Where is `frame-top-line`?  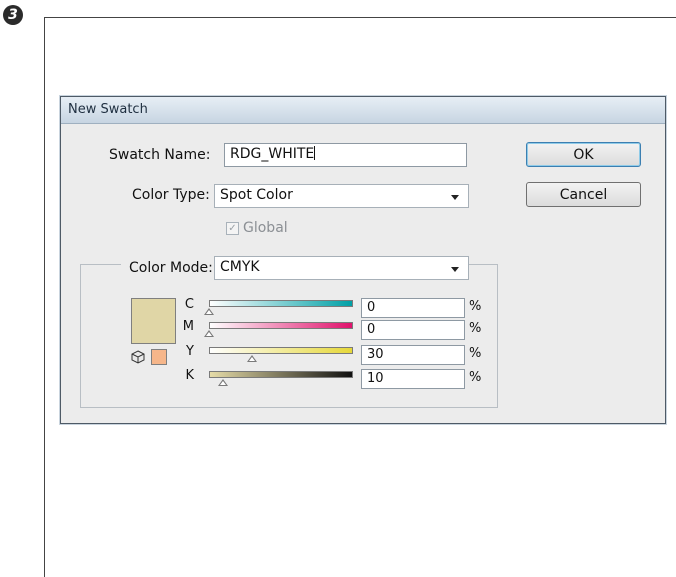 frame-top-line is located at coordinates (360, 17).